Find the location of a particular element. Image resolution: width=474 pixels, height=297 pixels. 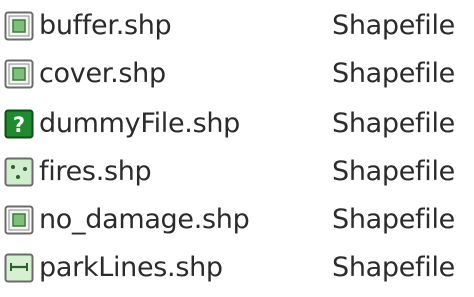

file-row-parklines: parkLines.shp Shapefile is located at coordinates (237, 268).